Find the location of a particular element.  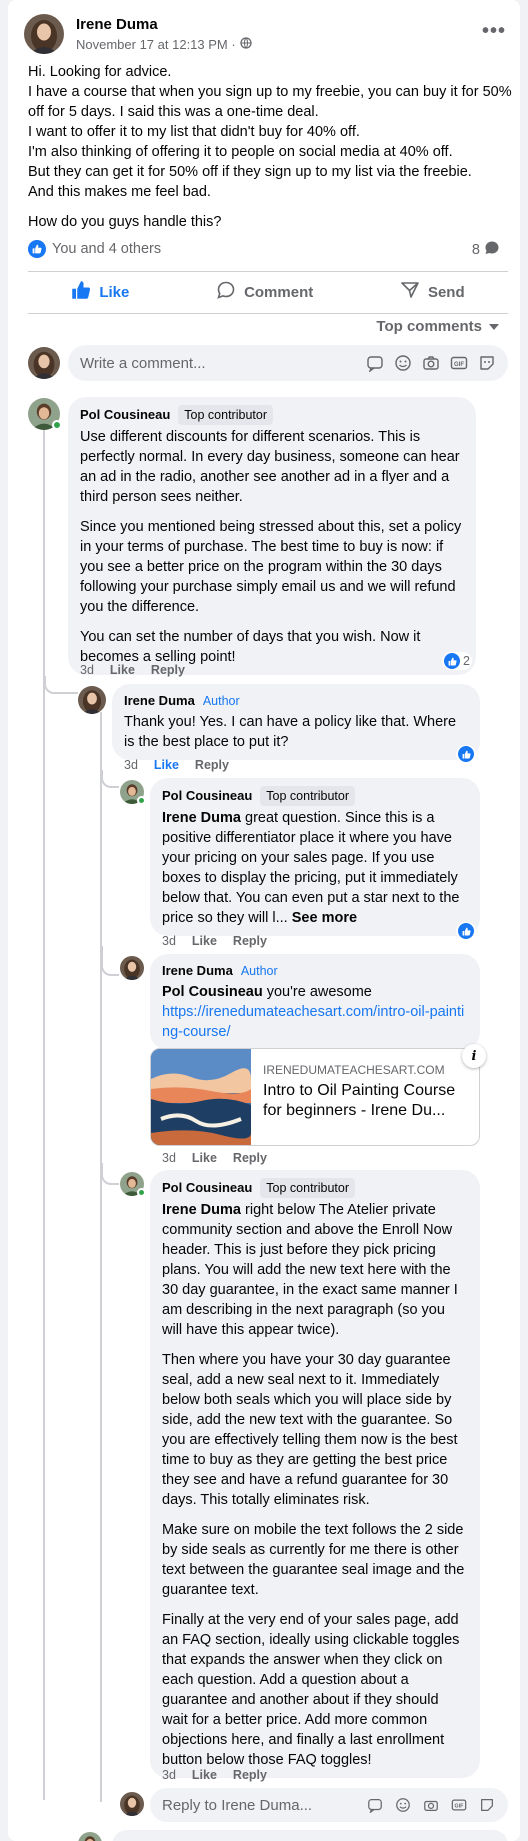

comment-count: 8 is located at coordinates (486, 250).